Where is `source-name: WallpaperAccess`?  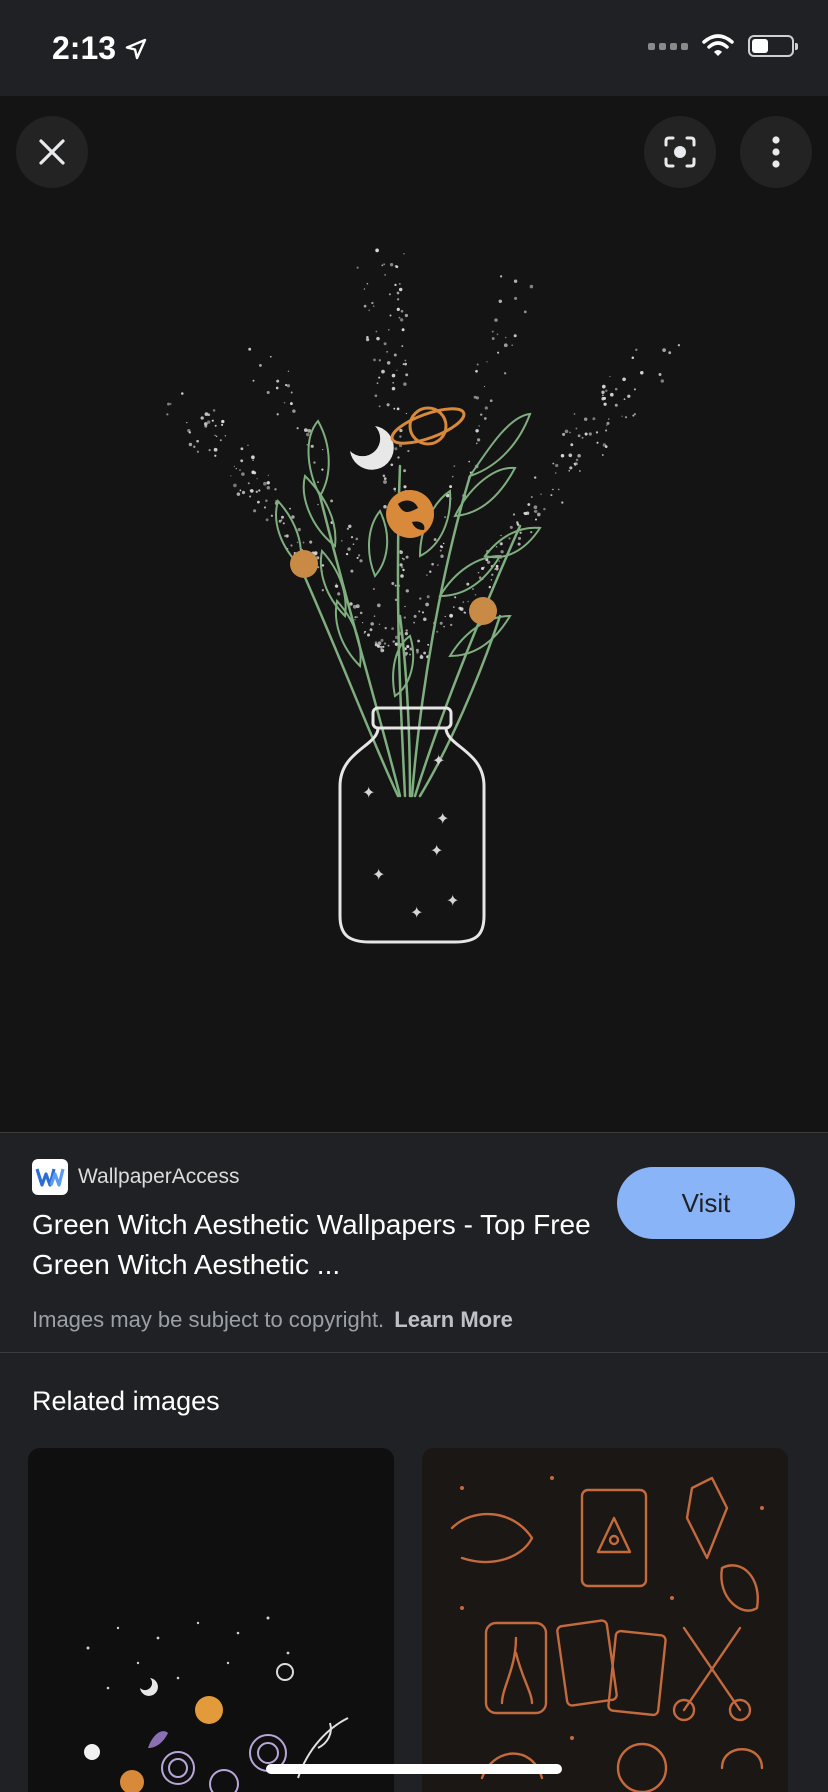
source-name: WallpaperAccess is located at coordinates (159, 1176).